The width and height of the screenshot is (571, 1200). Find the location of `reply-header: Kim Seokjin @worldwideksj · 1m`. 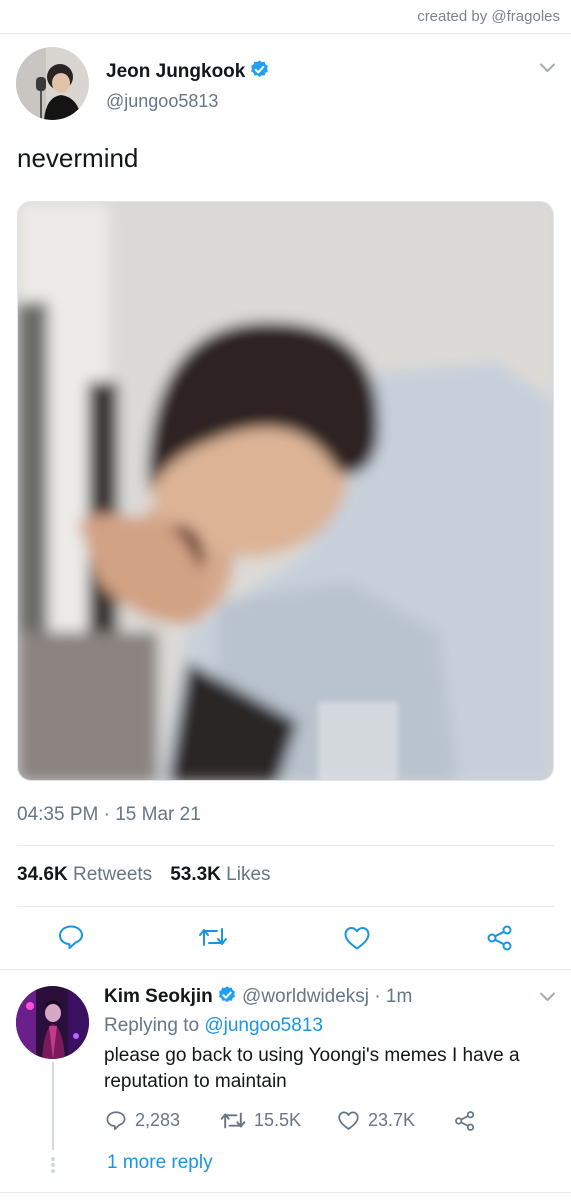

reply-header: Kim Seokjin @worldwideksj · 1m is located at coordinates (258, 998).